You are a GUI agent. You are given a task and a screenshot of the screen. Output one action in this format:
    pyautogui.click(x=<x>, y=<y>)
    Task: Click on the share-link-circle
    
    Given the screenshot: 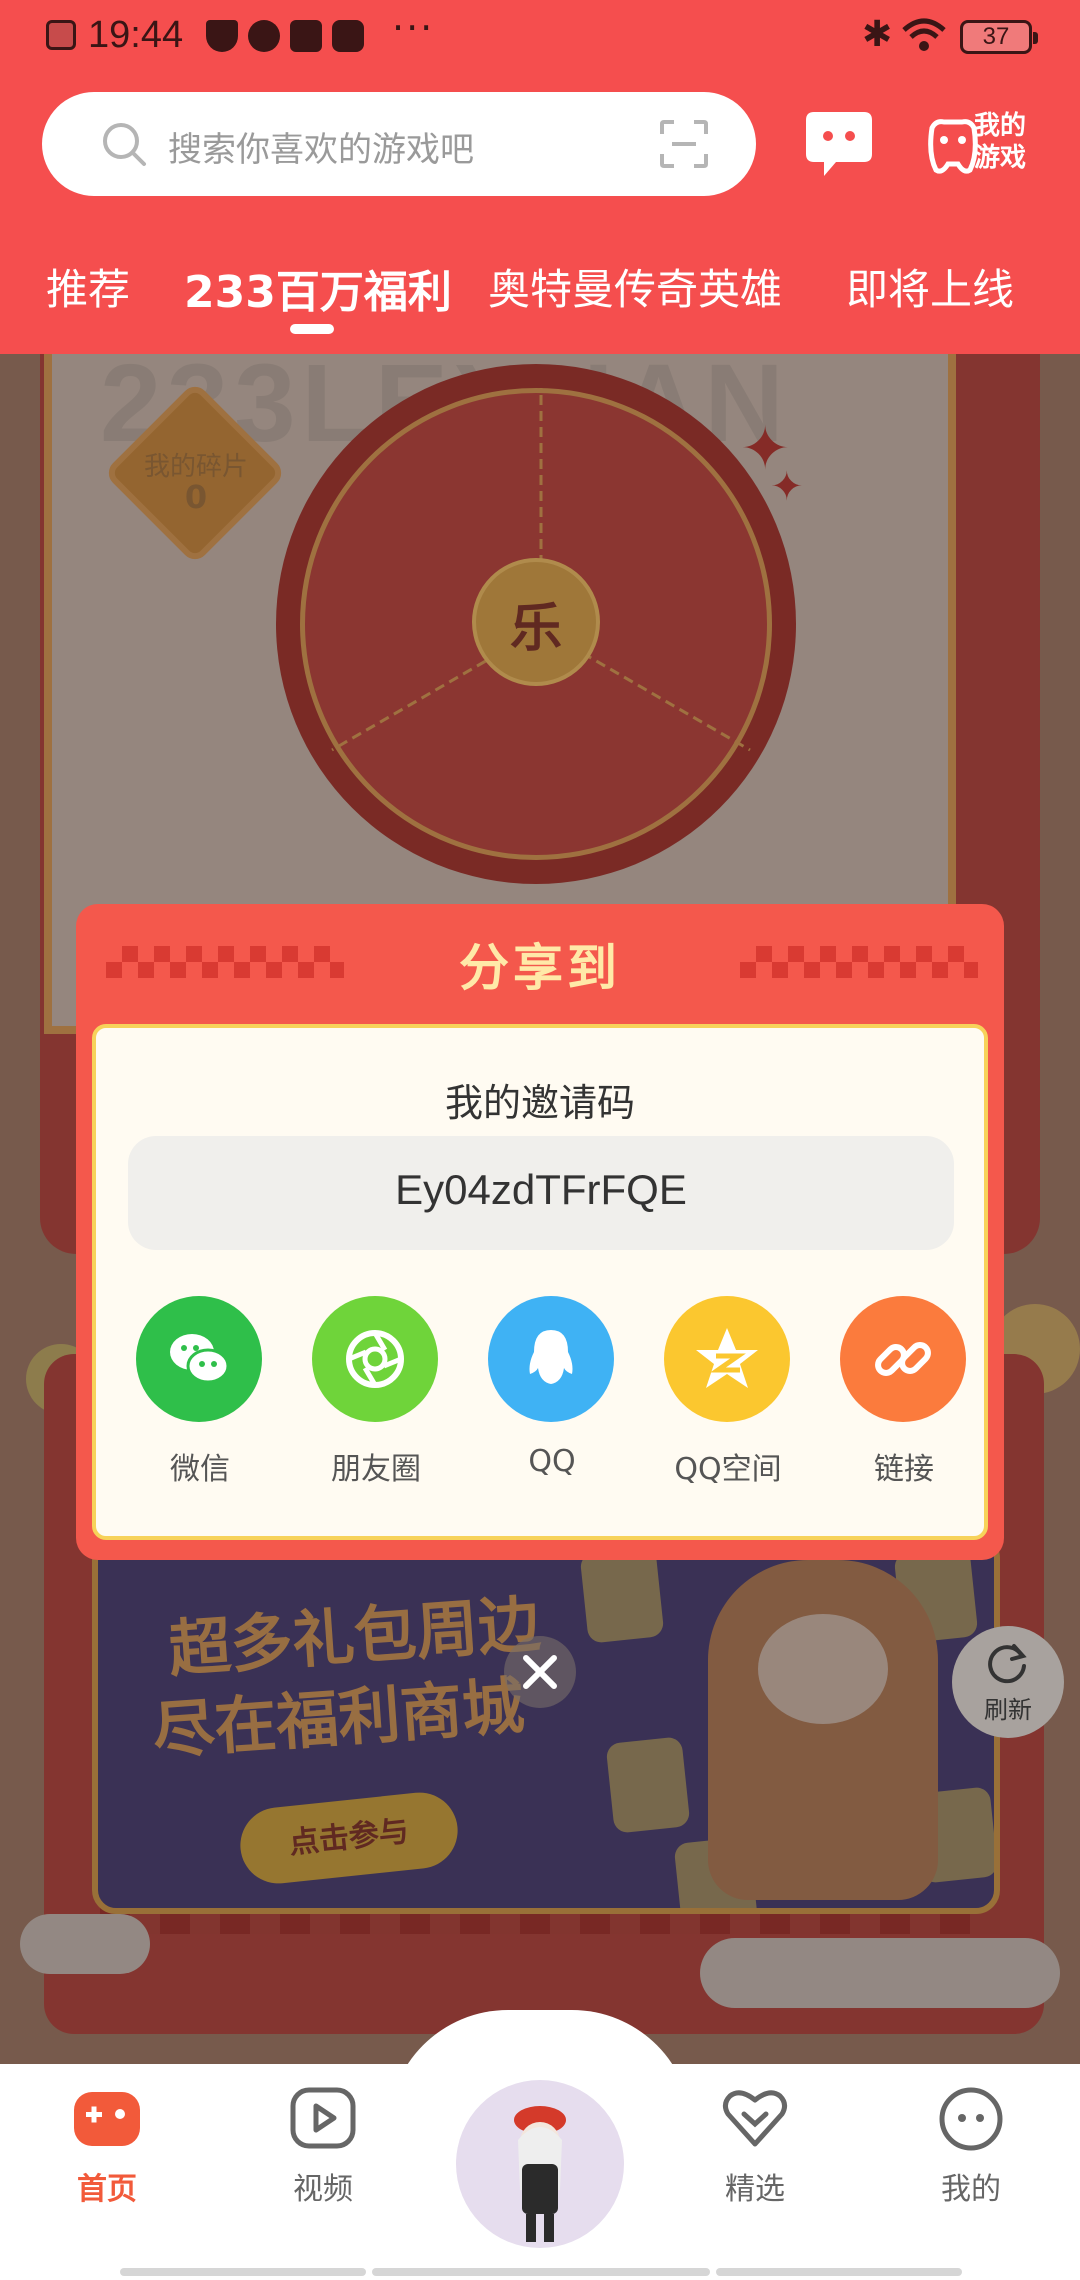 What is the action you would take?
    pyautogui.click(x=903, y=1359)
    